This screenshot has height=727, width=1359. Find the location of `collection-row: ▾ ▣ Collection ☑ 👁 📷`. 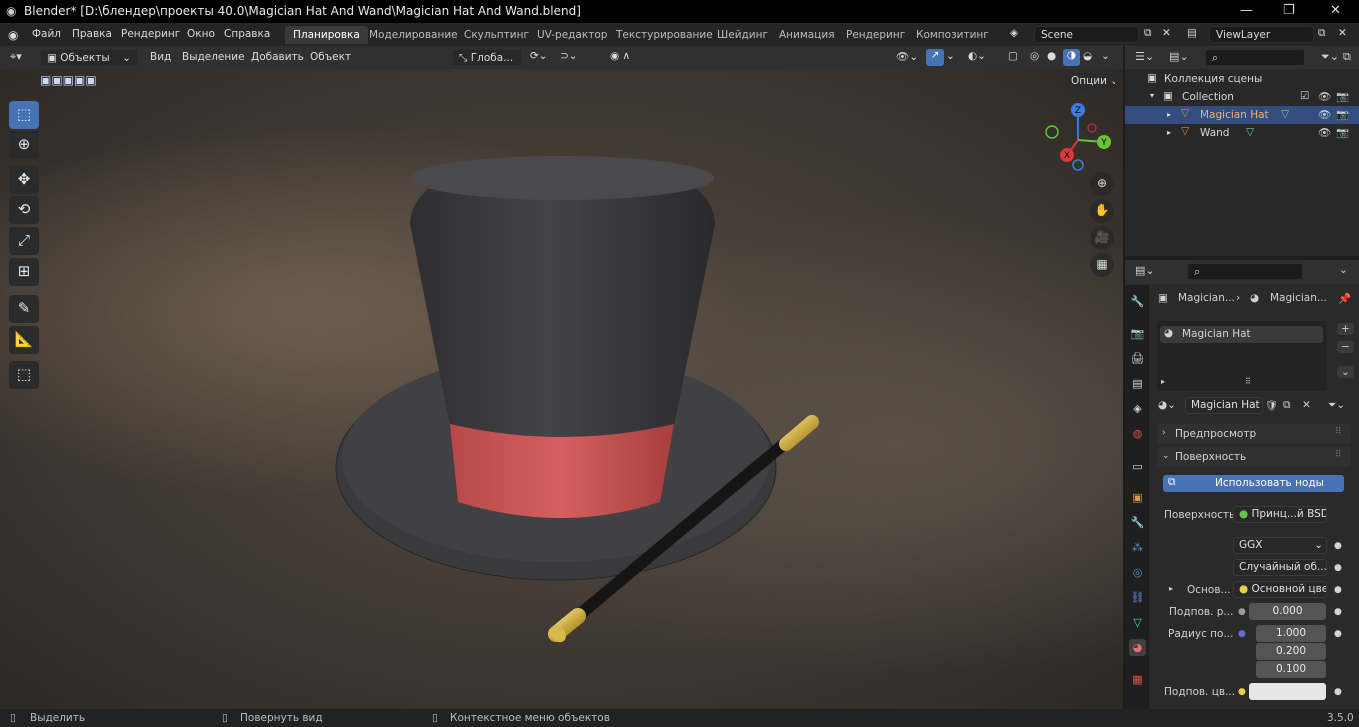

collection-row: ▾ ▣ Collection ☑ 👁 📷 is located at coordinates (1242, 97).